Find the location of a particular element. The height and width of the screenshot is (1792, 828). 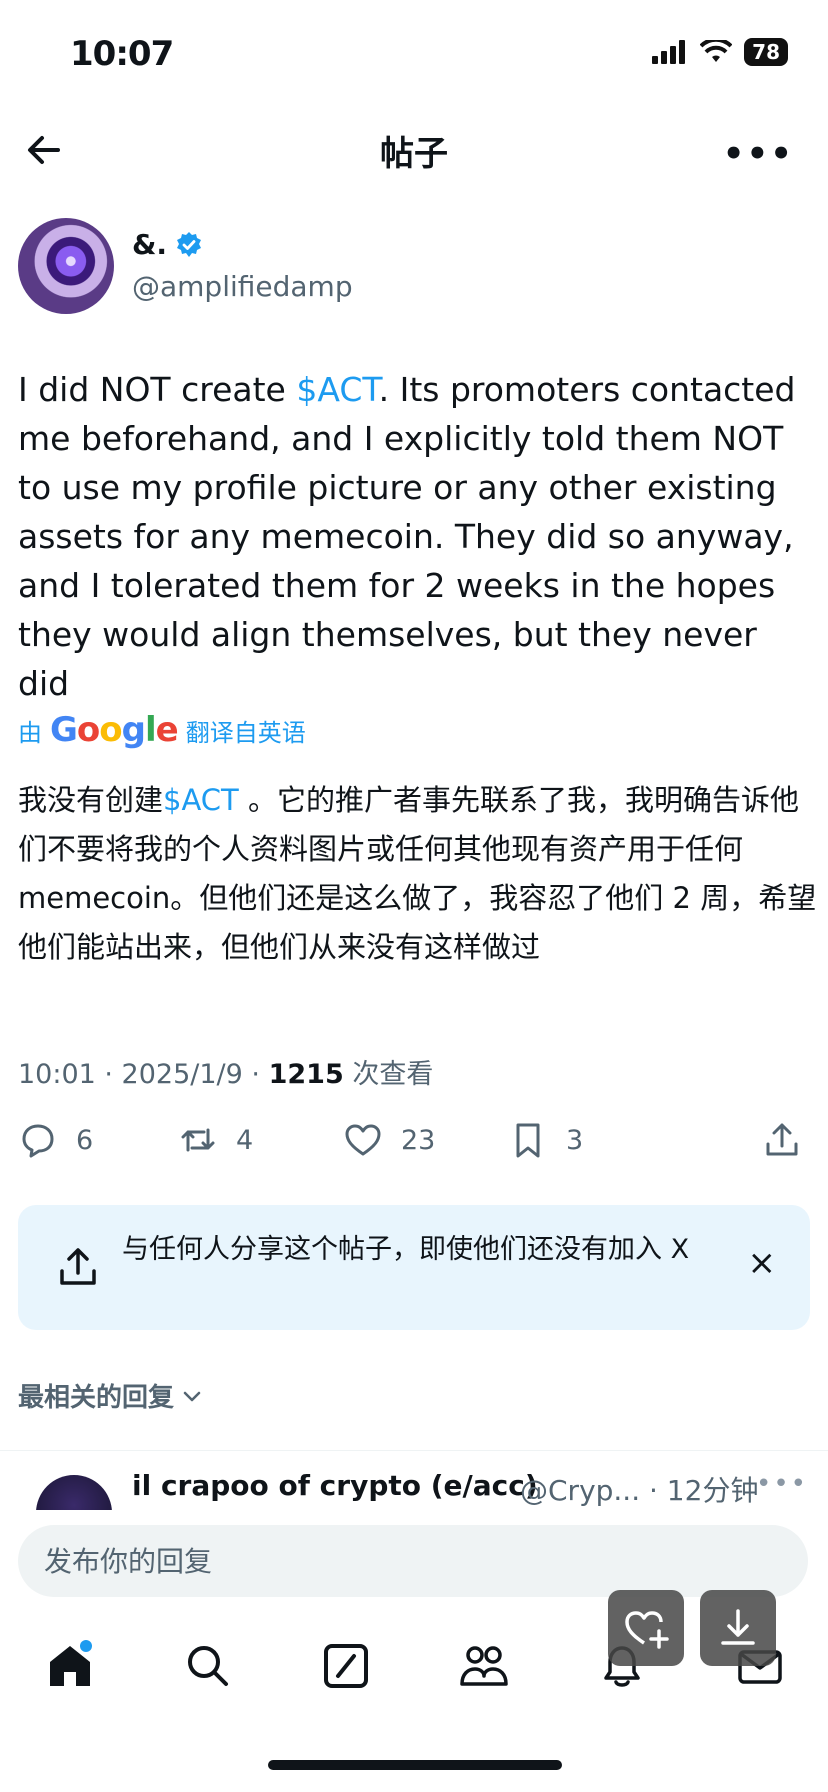

share-button is located at coordinates (782, 1140).